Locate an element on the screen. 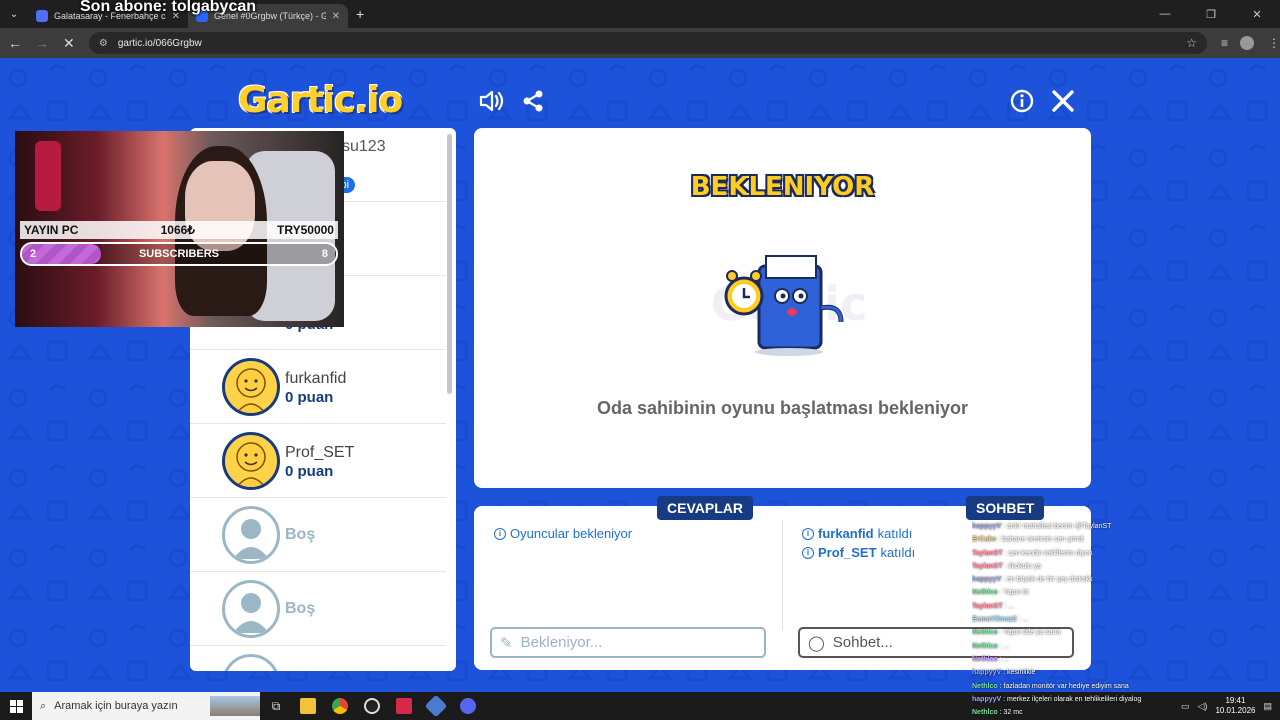 This screenshot has width=1280, height=720. address-bar: ← → ✕ ⚙ gartic.io/066Grgbw ☆ ≡ ⋮ is located at coordinates (640, 43).